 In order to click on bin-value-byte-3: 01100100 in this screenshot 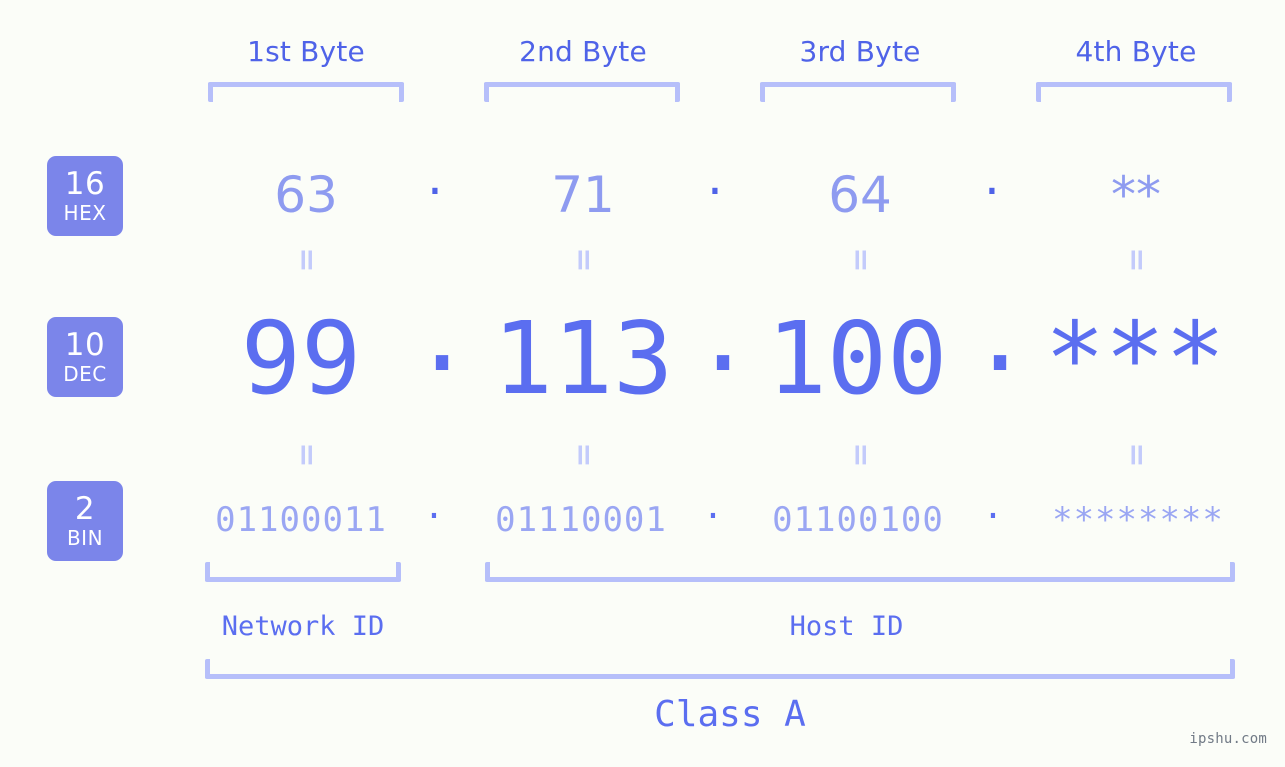, I will do `click(858, 520)`.